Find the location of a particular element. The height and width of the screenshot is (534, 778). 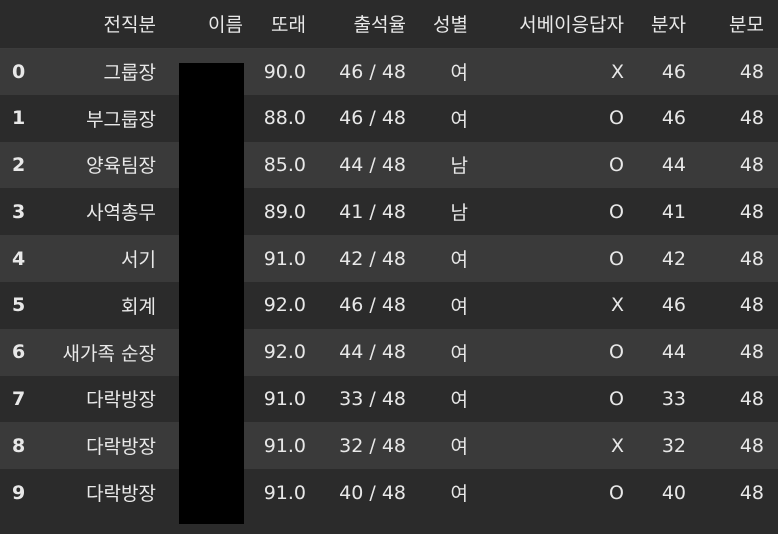

table-row: 4 서기 91.0 42 / 48 여 O 42 48 is located at coordinates (389, 258).